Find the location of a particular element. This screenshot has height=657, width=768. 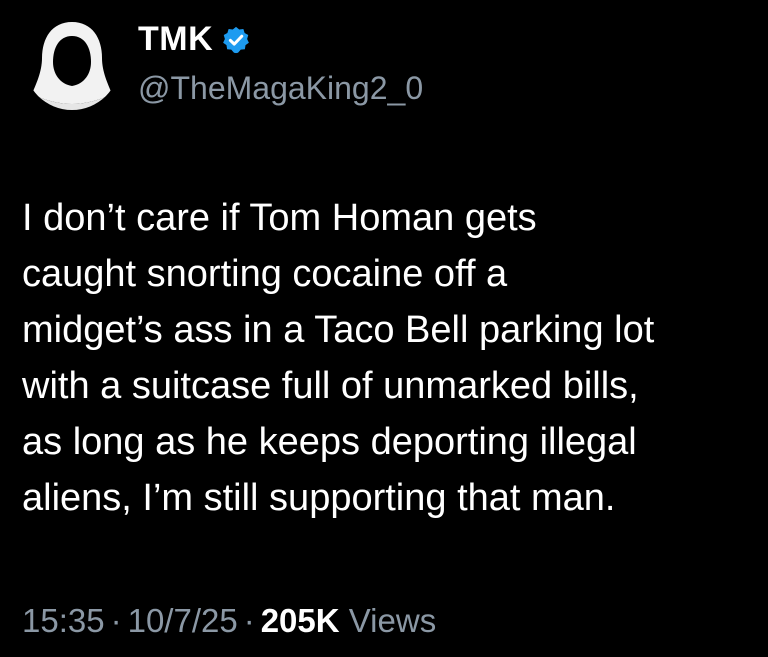

author-display-name: TMK is located at coordinates (175, 39).